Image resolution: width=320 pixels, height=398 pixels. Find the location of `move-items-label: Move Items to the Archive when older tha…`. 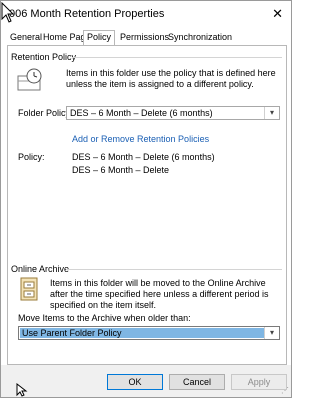

move-items-label: Move Items to the Archive when older tha… is located at coordinates (104, 318).